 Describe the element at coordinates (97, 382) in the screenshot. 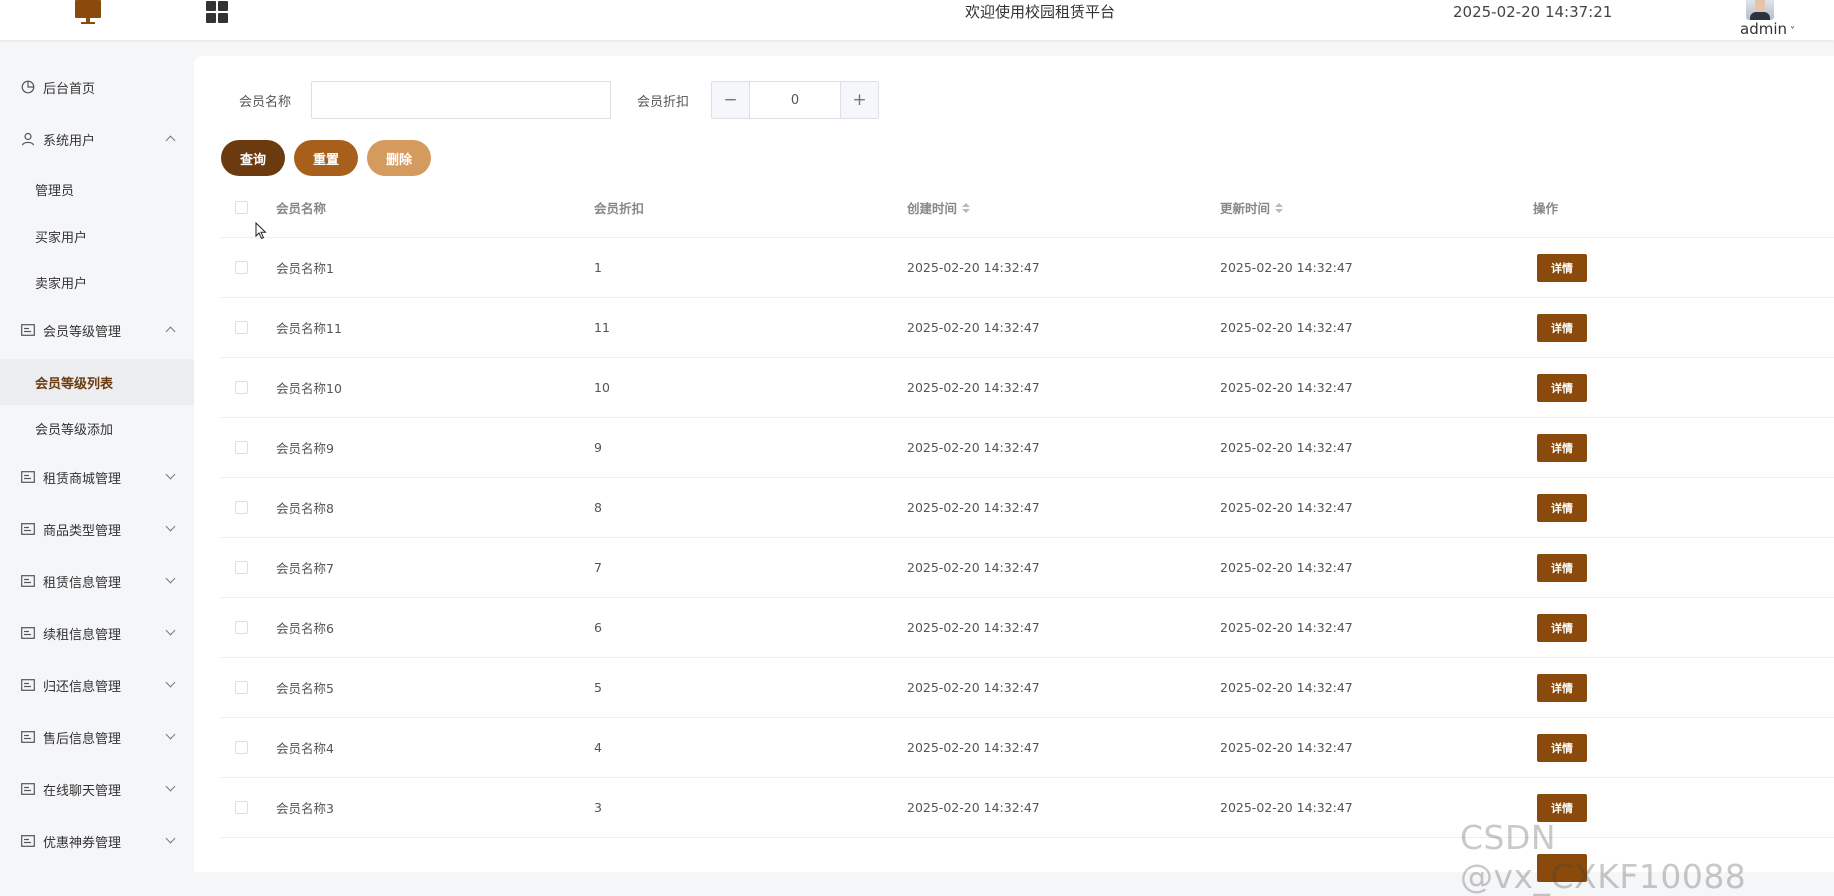

I see `sidebar-subitem: 会员等级列表` at that location.